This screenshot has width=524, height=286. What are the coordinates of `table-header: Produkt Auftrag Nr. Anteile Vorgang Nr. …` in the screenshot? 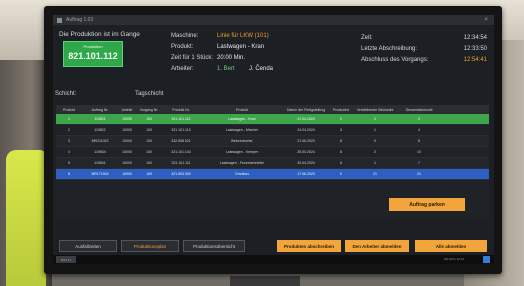 It's located at (272, 109).